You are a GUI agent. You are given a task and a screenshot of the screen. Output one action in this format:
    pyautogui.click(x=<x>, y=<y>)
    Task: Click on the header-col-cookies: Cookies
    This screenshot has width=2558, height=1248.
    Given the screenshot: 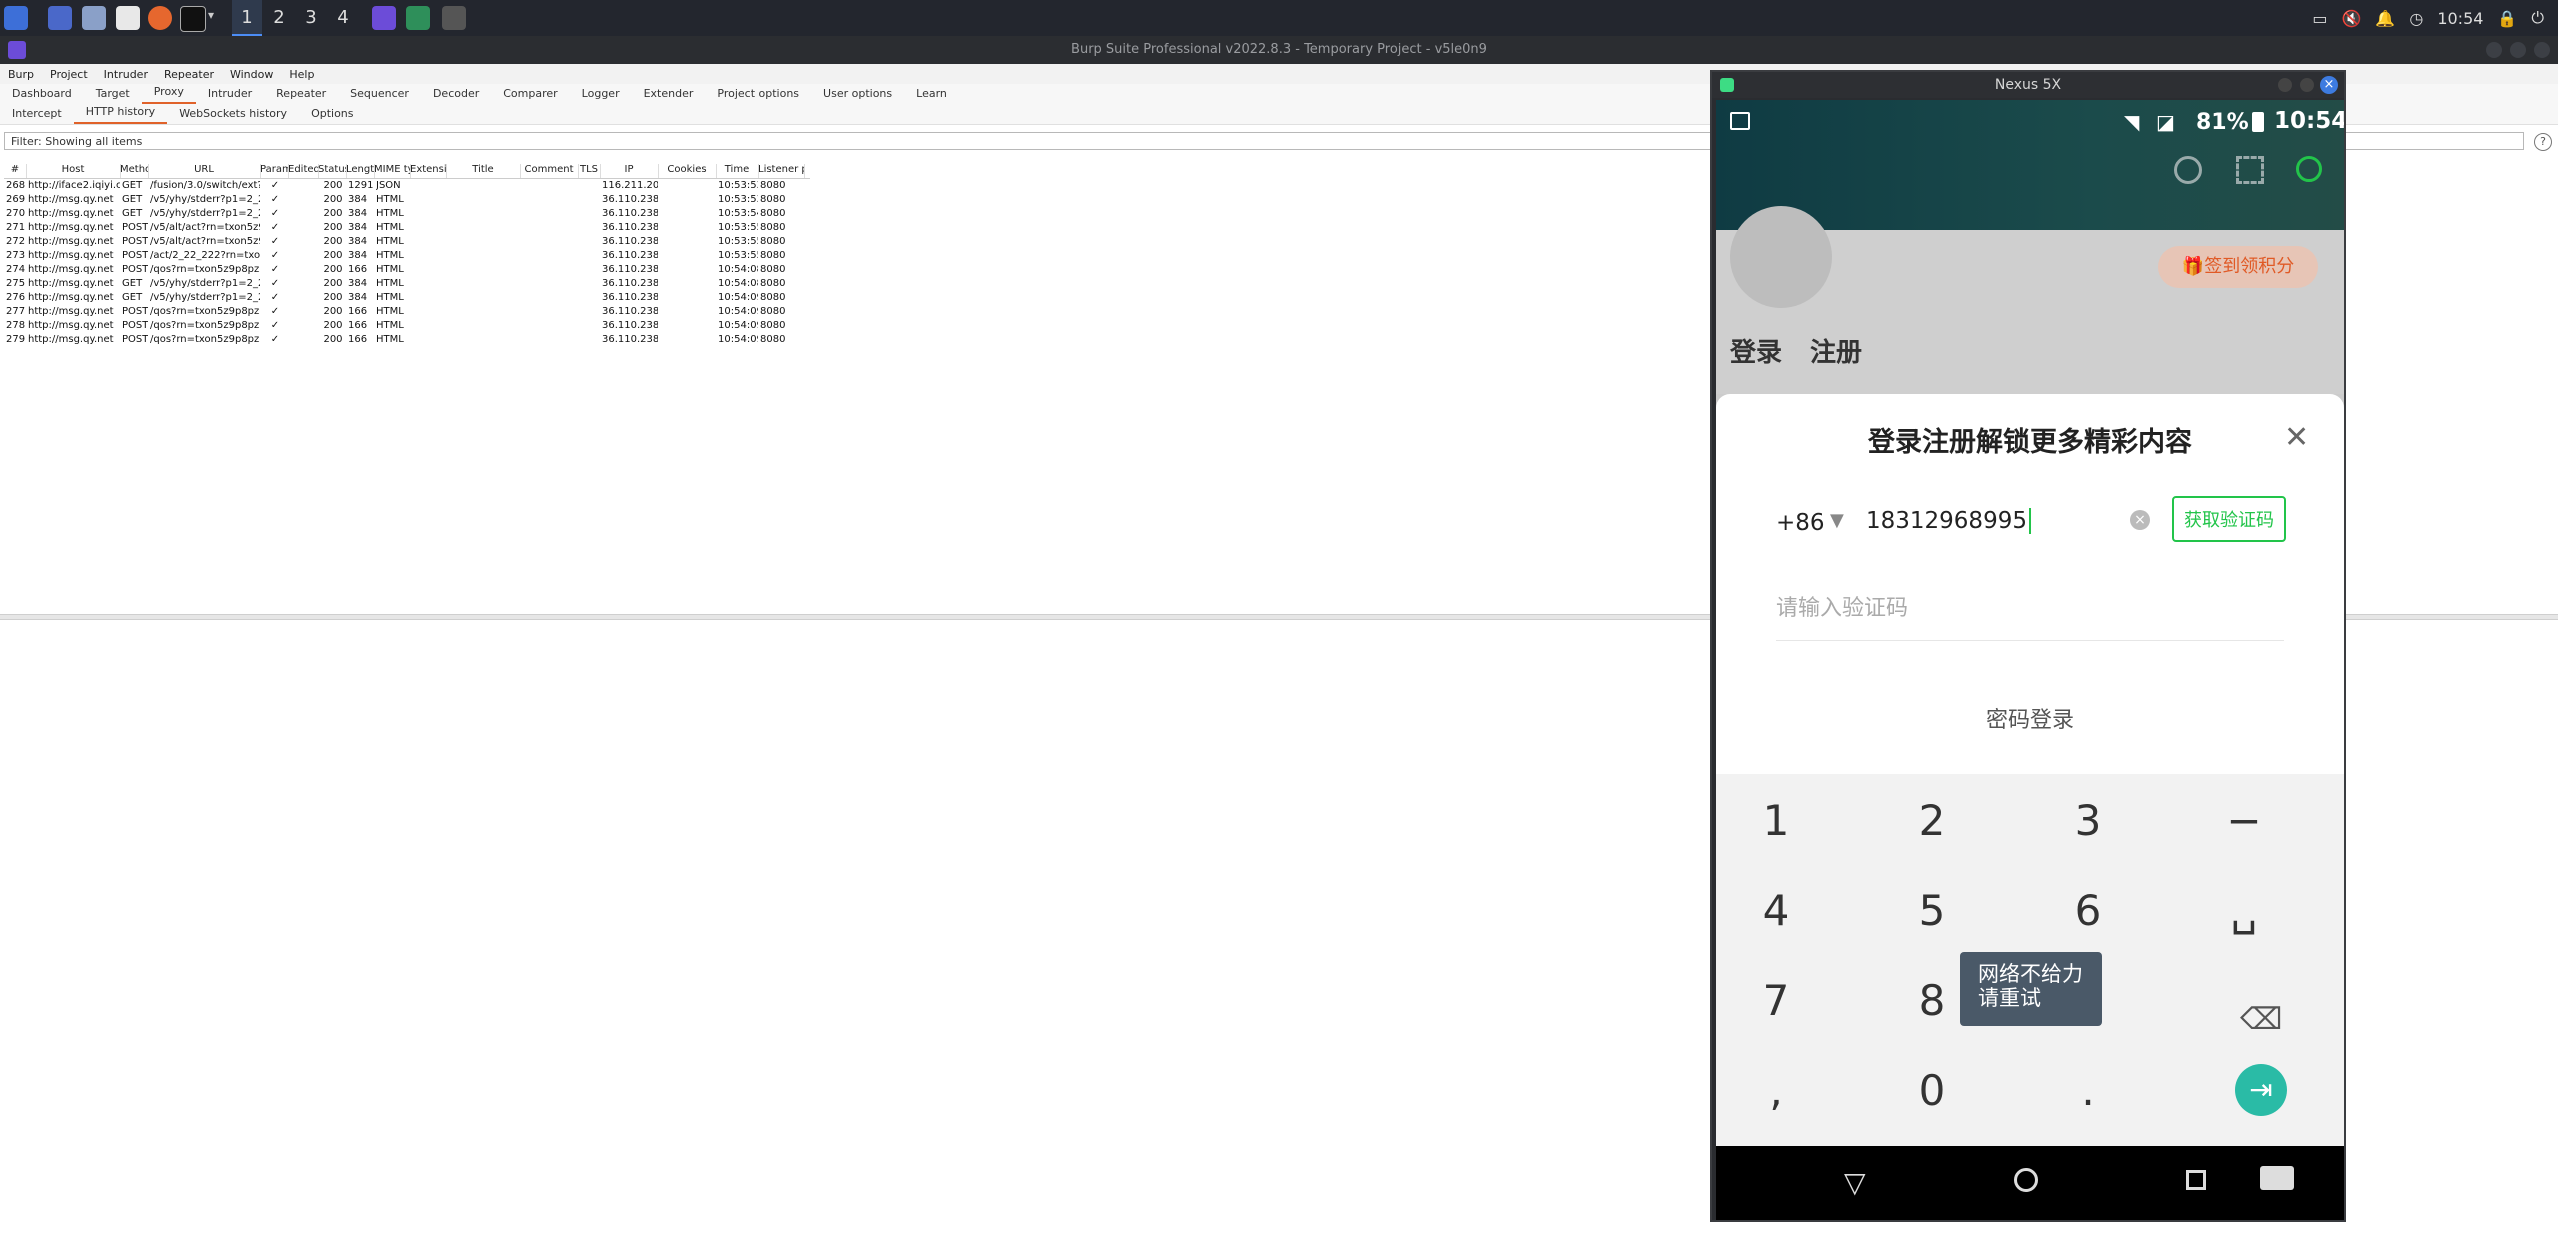 What is the action you would take?
    pyautogui.click(x=687, y=171)
    